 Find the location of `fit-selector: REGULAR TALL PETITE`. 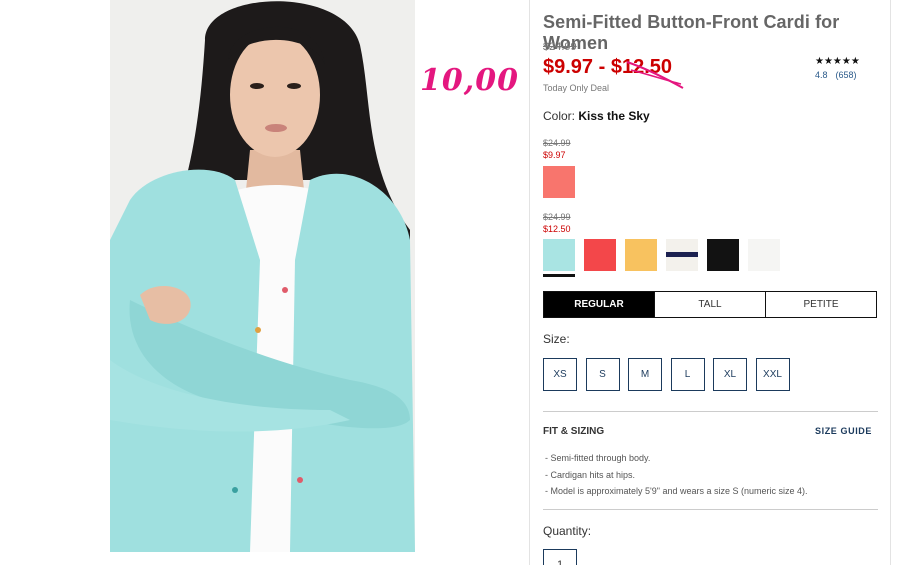

fit-selector: REGULAR TALL PETITE is located at coordinates (710, 304).